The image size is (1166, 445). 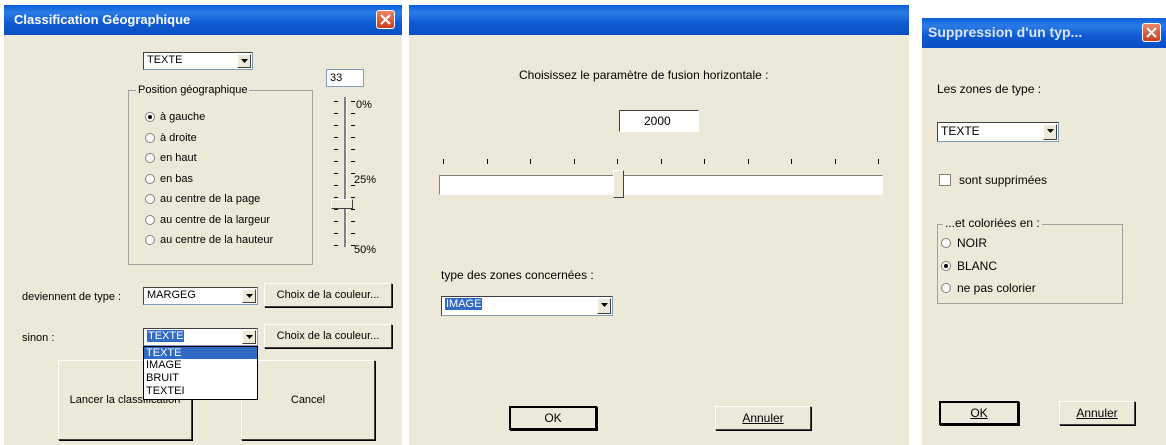 I want to click on radio-label: au centre de la hauteur, so click(x=217, y=240).